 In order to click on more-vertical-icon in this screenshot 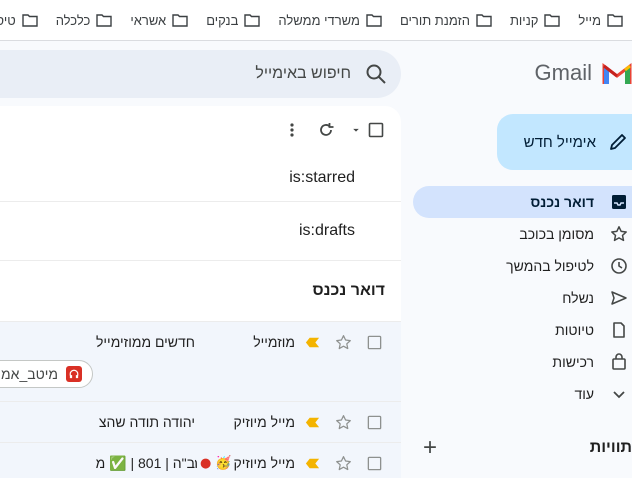, I will do `click(292, 130)`.